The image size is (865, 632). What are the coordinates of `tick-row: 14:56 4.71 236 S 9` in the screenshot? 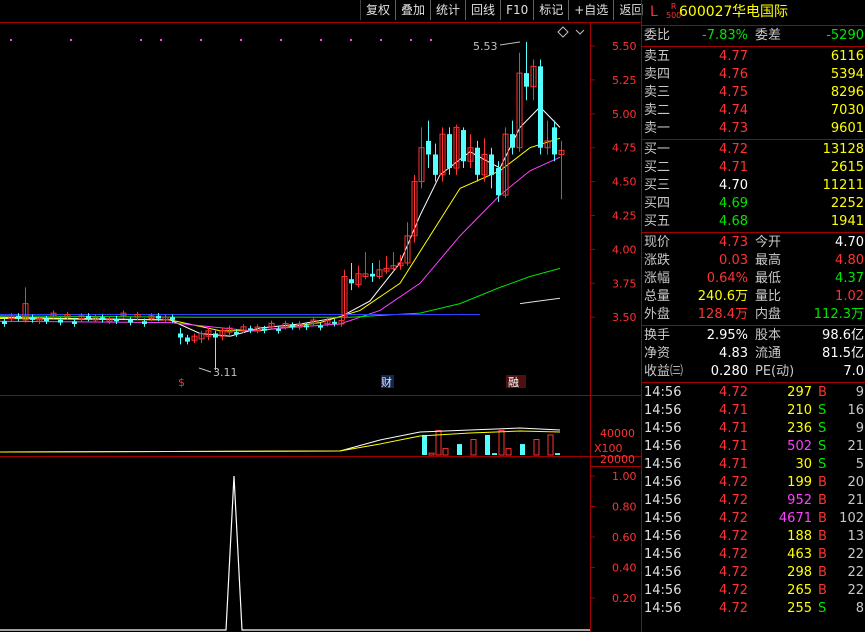 It's located at (753, 429).